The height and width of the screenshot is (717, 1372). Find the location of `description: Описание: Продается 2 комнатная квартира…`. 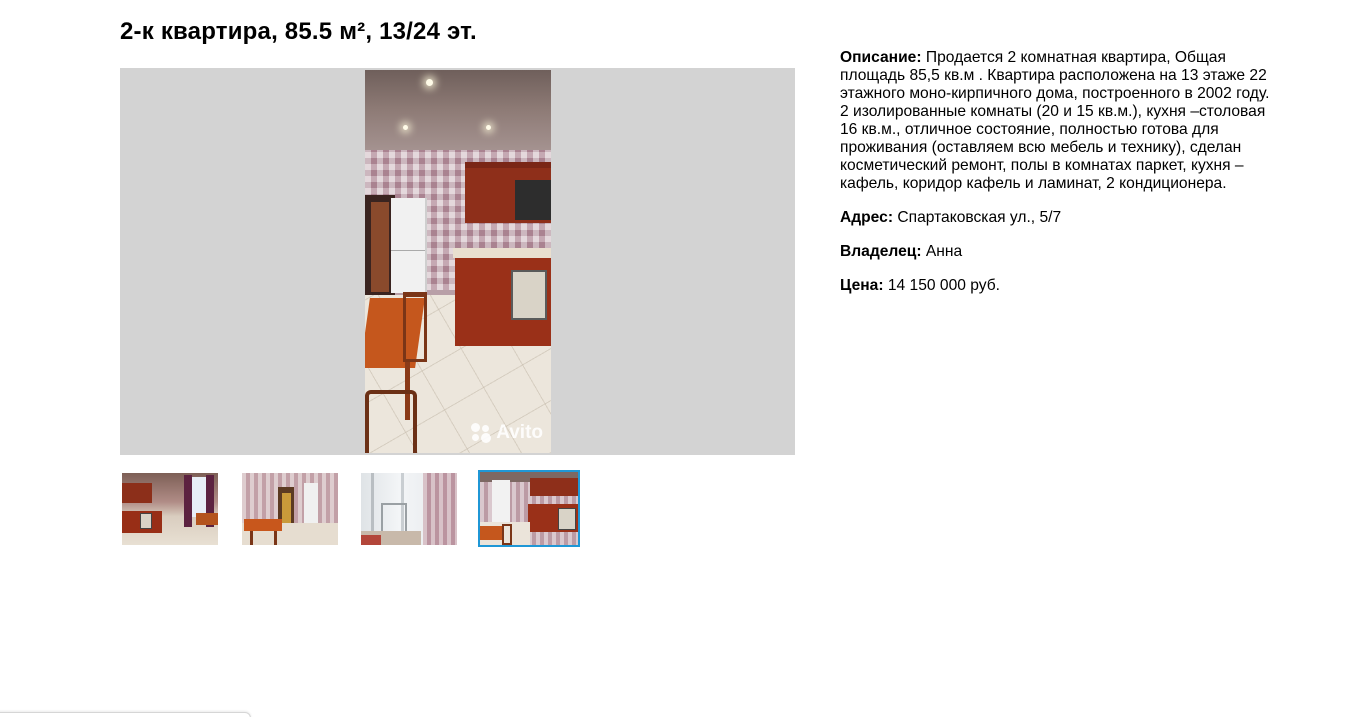

description: Описание: Продается 2 комнатная квартира… is located at coordinates (1060, 121).